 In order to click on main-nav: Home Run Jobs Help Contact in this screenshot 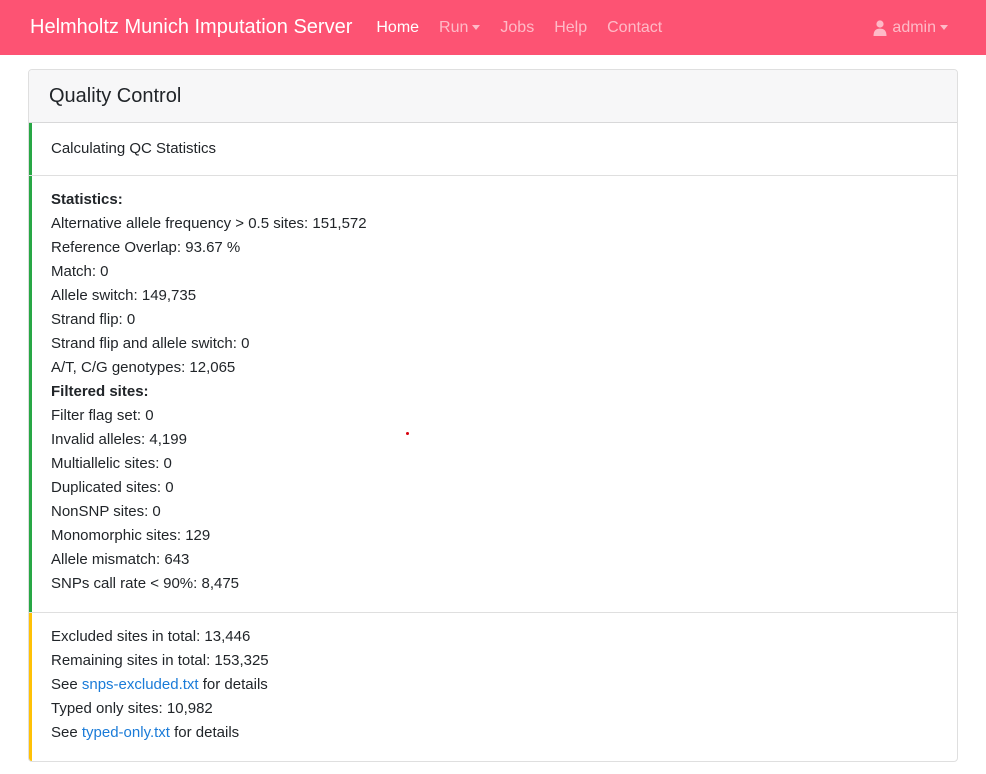, I will do `click(529, 28)`.